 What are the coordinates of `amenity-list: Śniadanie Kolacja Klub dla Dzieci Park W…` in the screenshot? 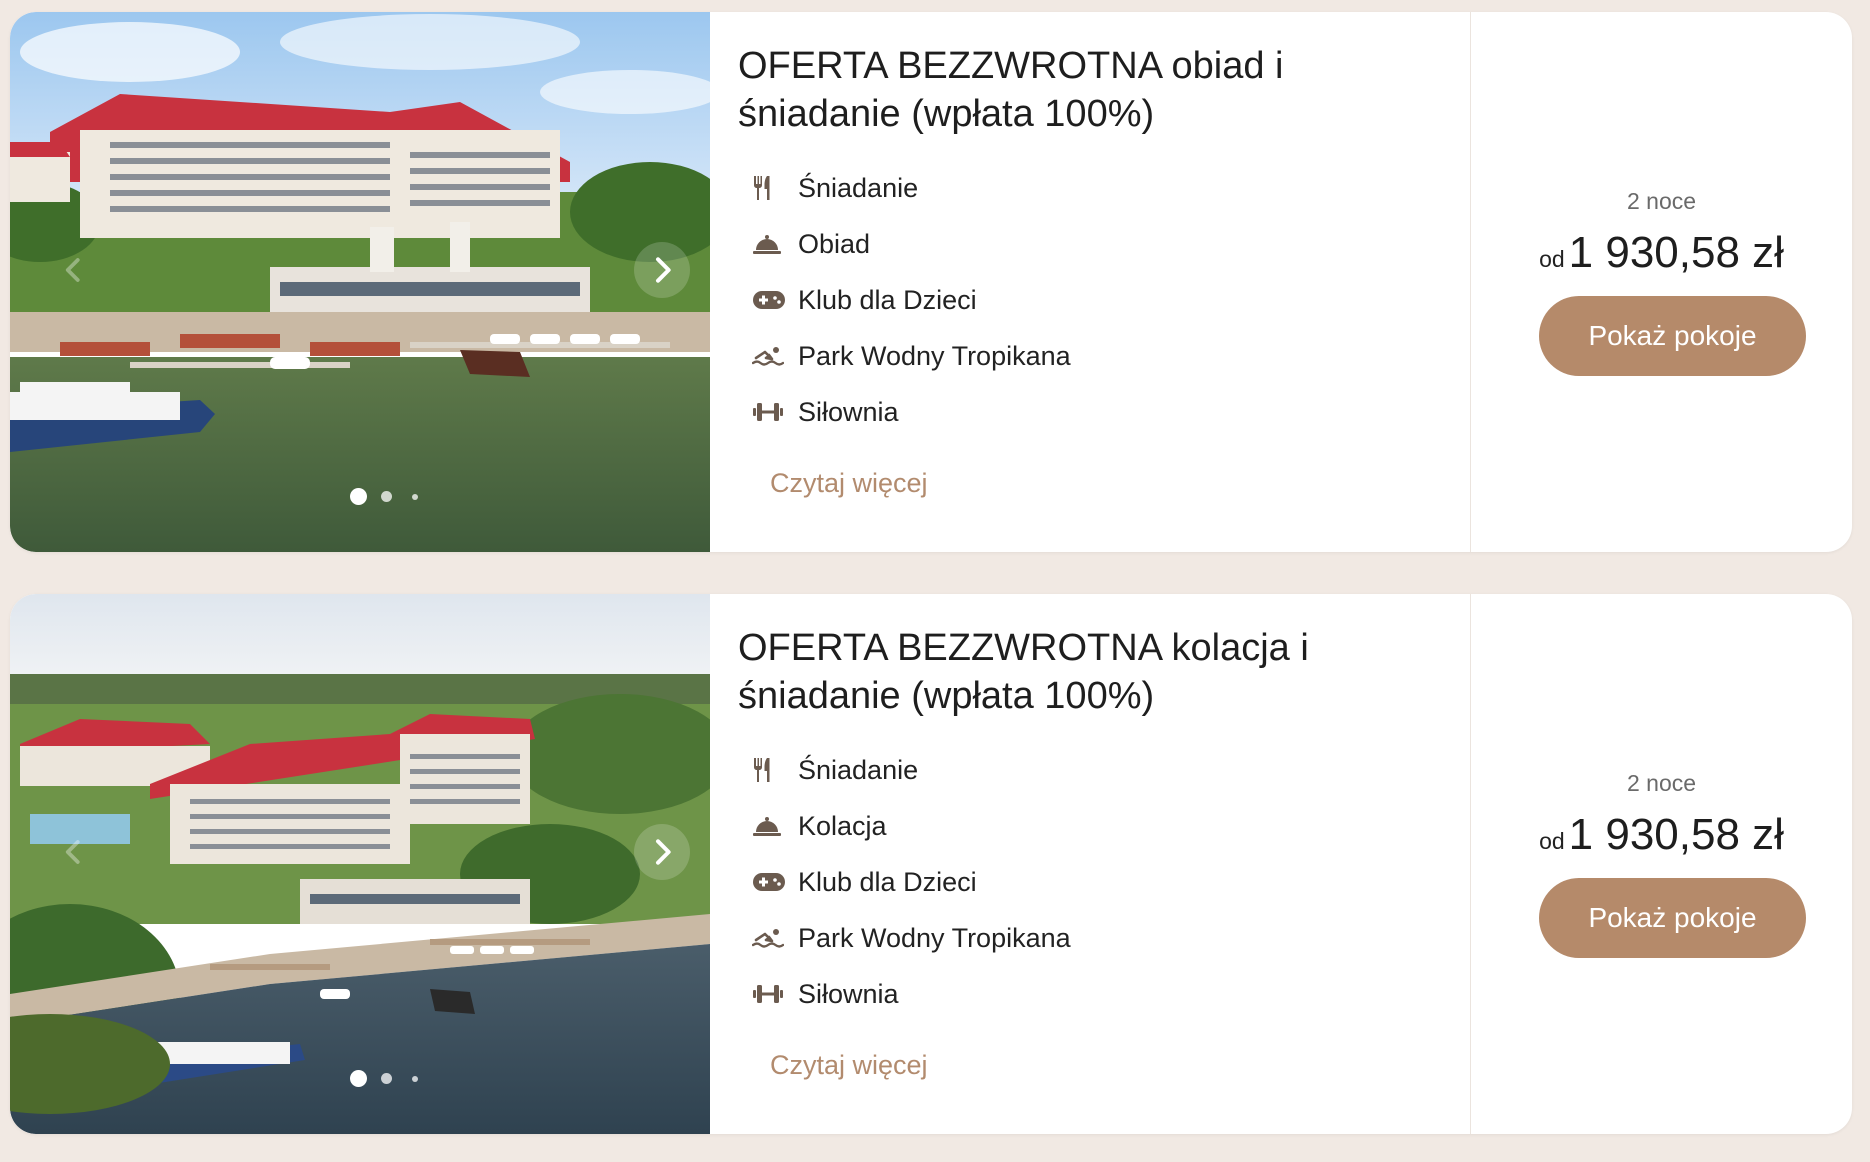 It's located at (1098, 882).